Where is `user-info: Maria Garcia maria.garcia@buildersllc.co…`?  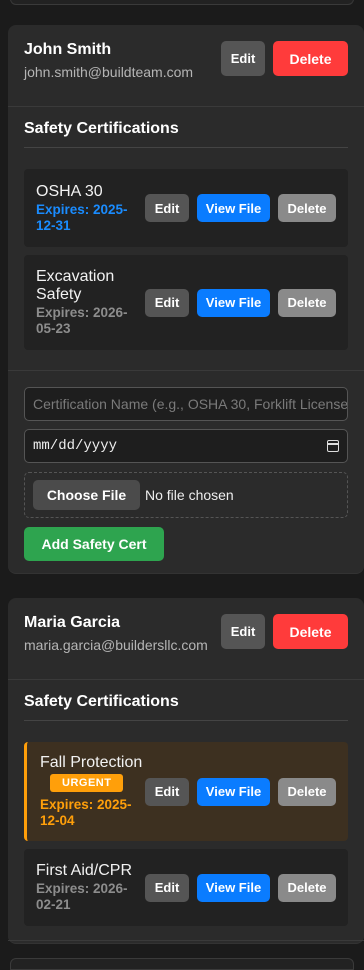 user-info: Maria Garcia maria.garcia@buildersllc.co… is located at coordinates (116, 633).